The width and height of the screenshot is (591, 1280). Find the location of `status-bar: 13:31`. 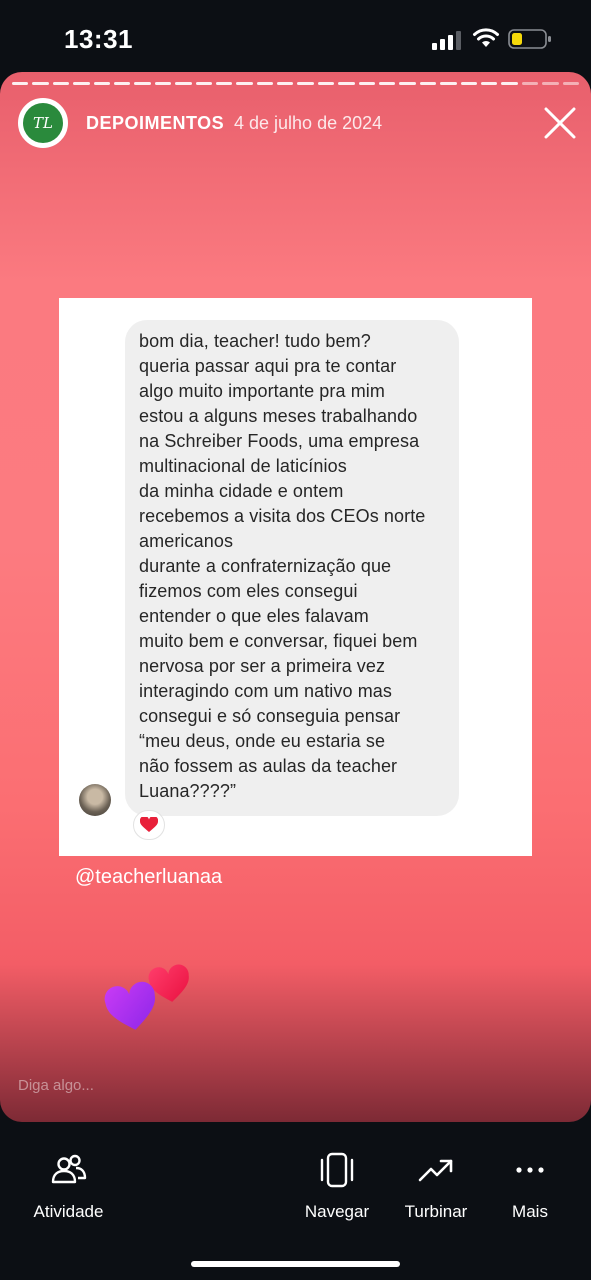

status-bar: 13:31 is located at coordinates (295, 36).